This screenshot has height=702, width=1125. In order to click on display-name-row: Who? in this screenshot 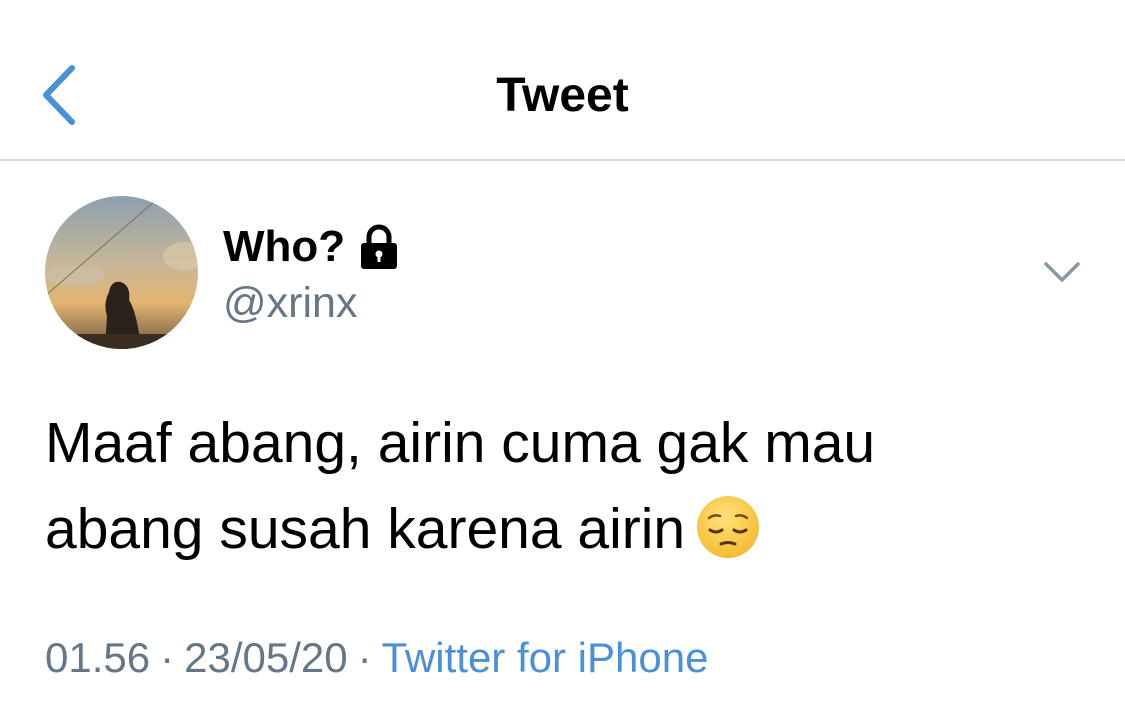, I will do `click(311, 247)`.